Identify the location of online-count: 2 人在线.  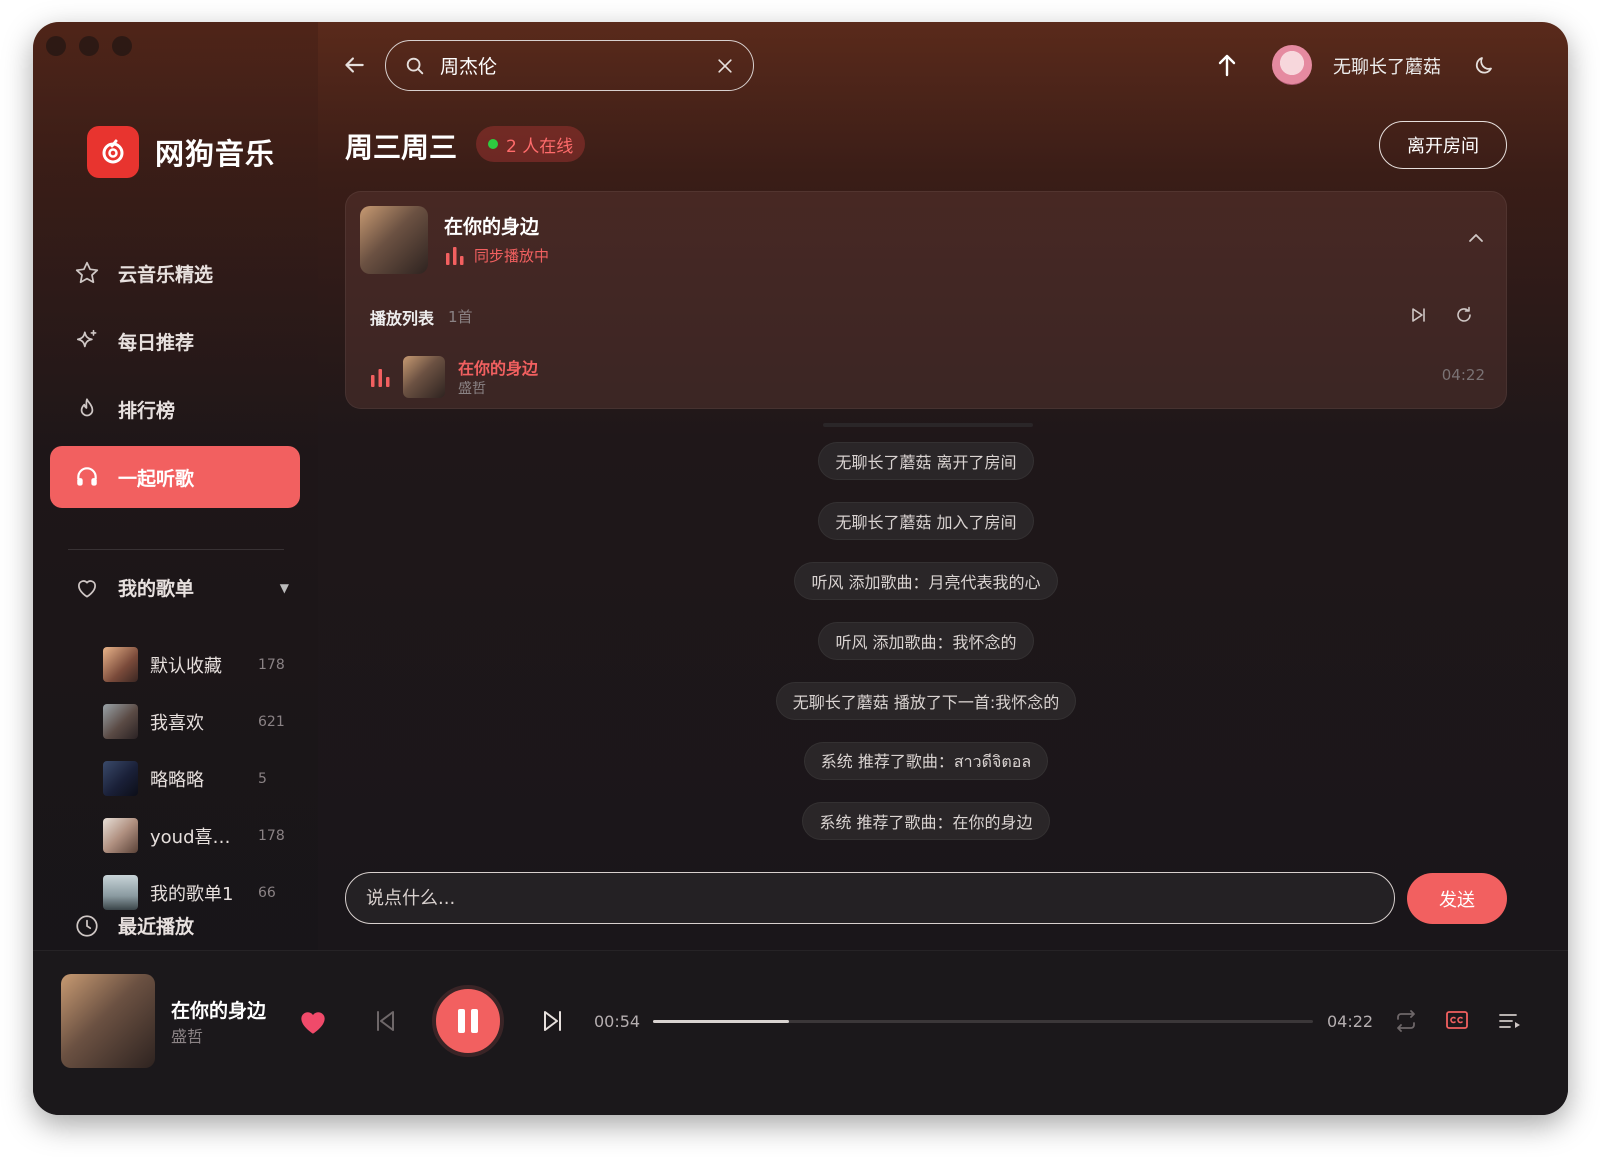
(540, 146).